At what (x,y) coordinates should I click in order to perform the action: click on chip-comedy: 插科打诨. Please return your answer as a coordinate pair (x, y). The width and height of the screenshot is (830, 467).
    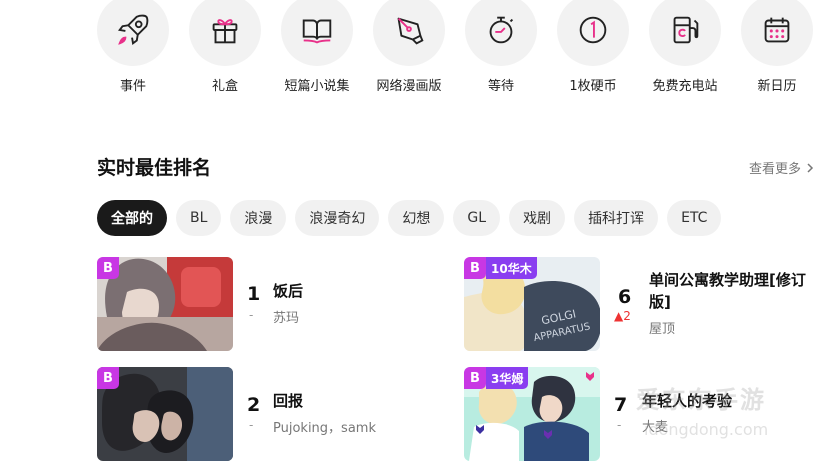
    Looking at the image, I should click on (616, 218).